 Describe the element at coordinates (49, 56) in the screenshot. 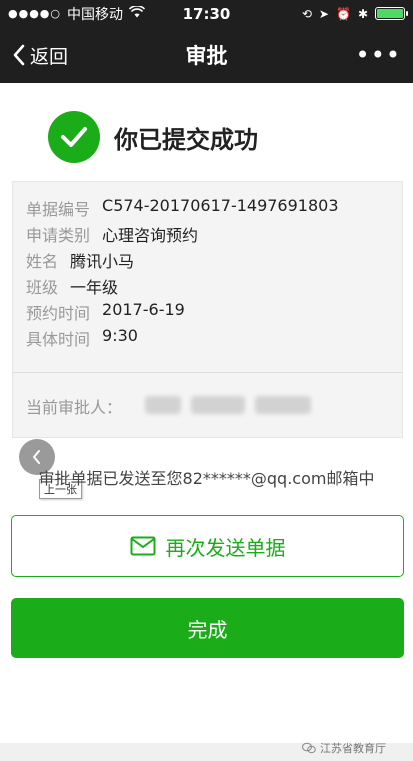

I see `back-label: 返回` at that location.